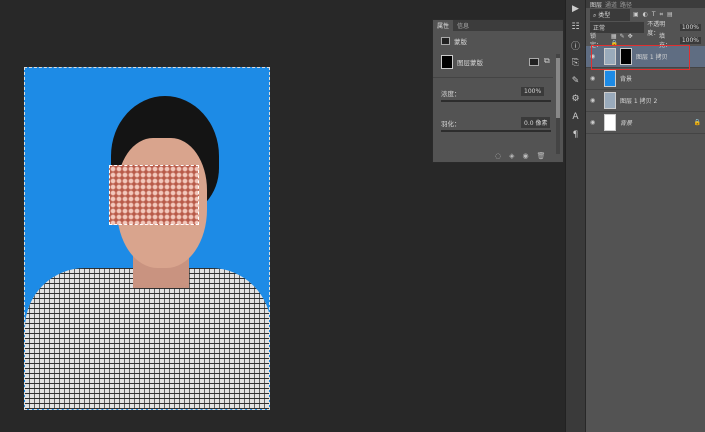  Describe the element at coordinates (498, 156) in the screenshot. I see `load-selection-icon: ◌` at that location.